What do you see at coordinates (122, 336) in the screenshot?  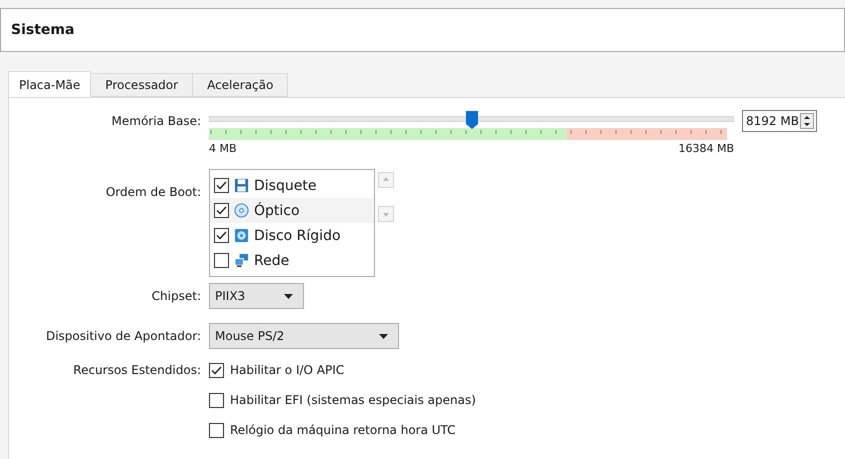 I see `field-label: Dispositivo de Apontador:` at bounding box center [122, 336].